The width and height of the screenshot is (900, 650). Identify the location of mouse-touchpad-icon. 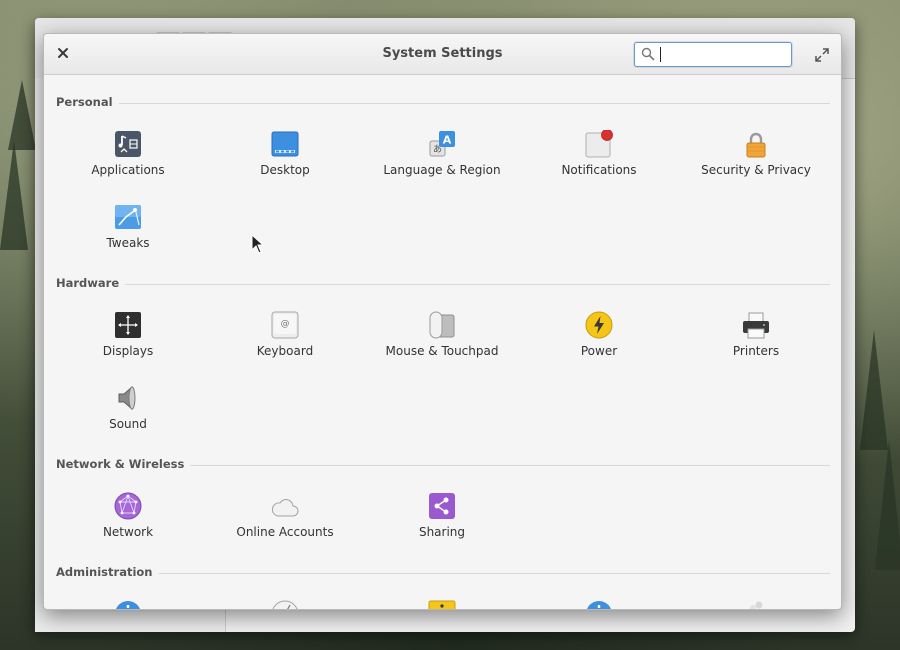
(442, 325).